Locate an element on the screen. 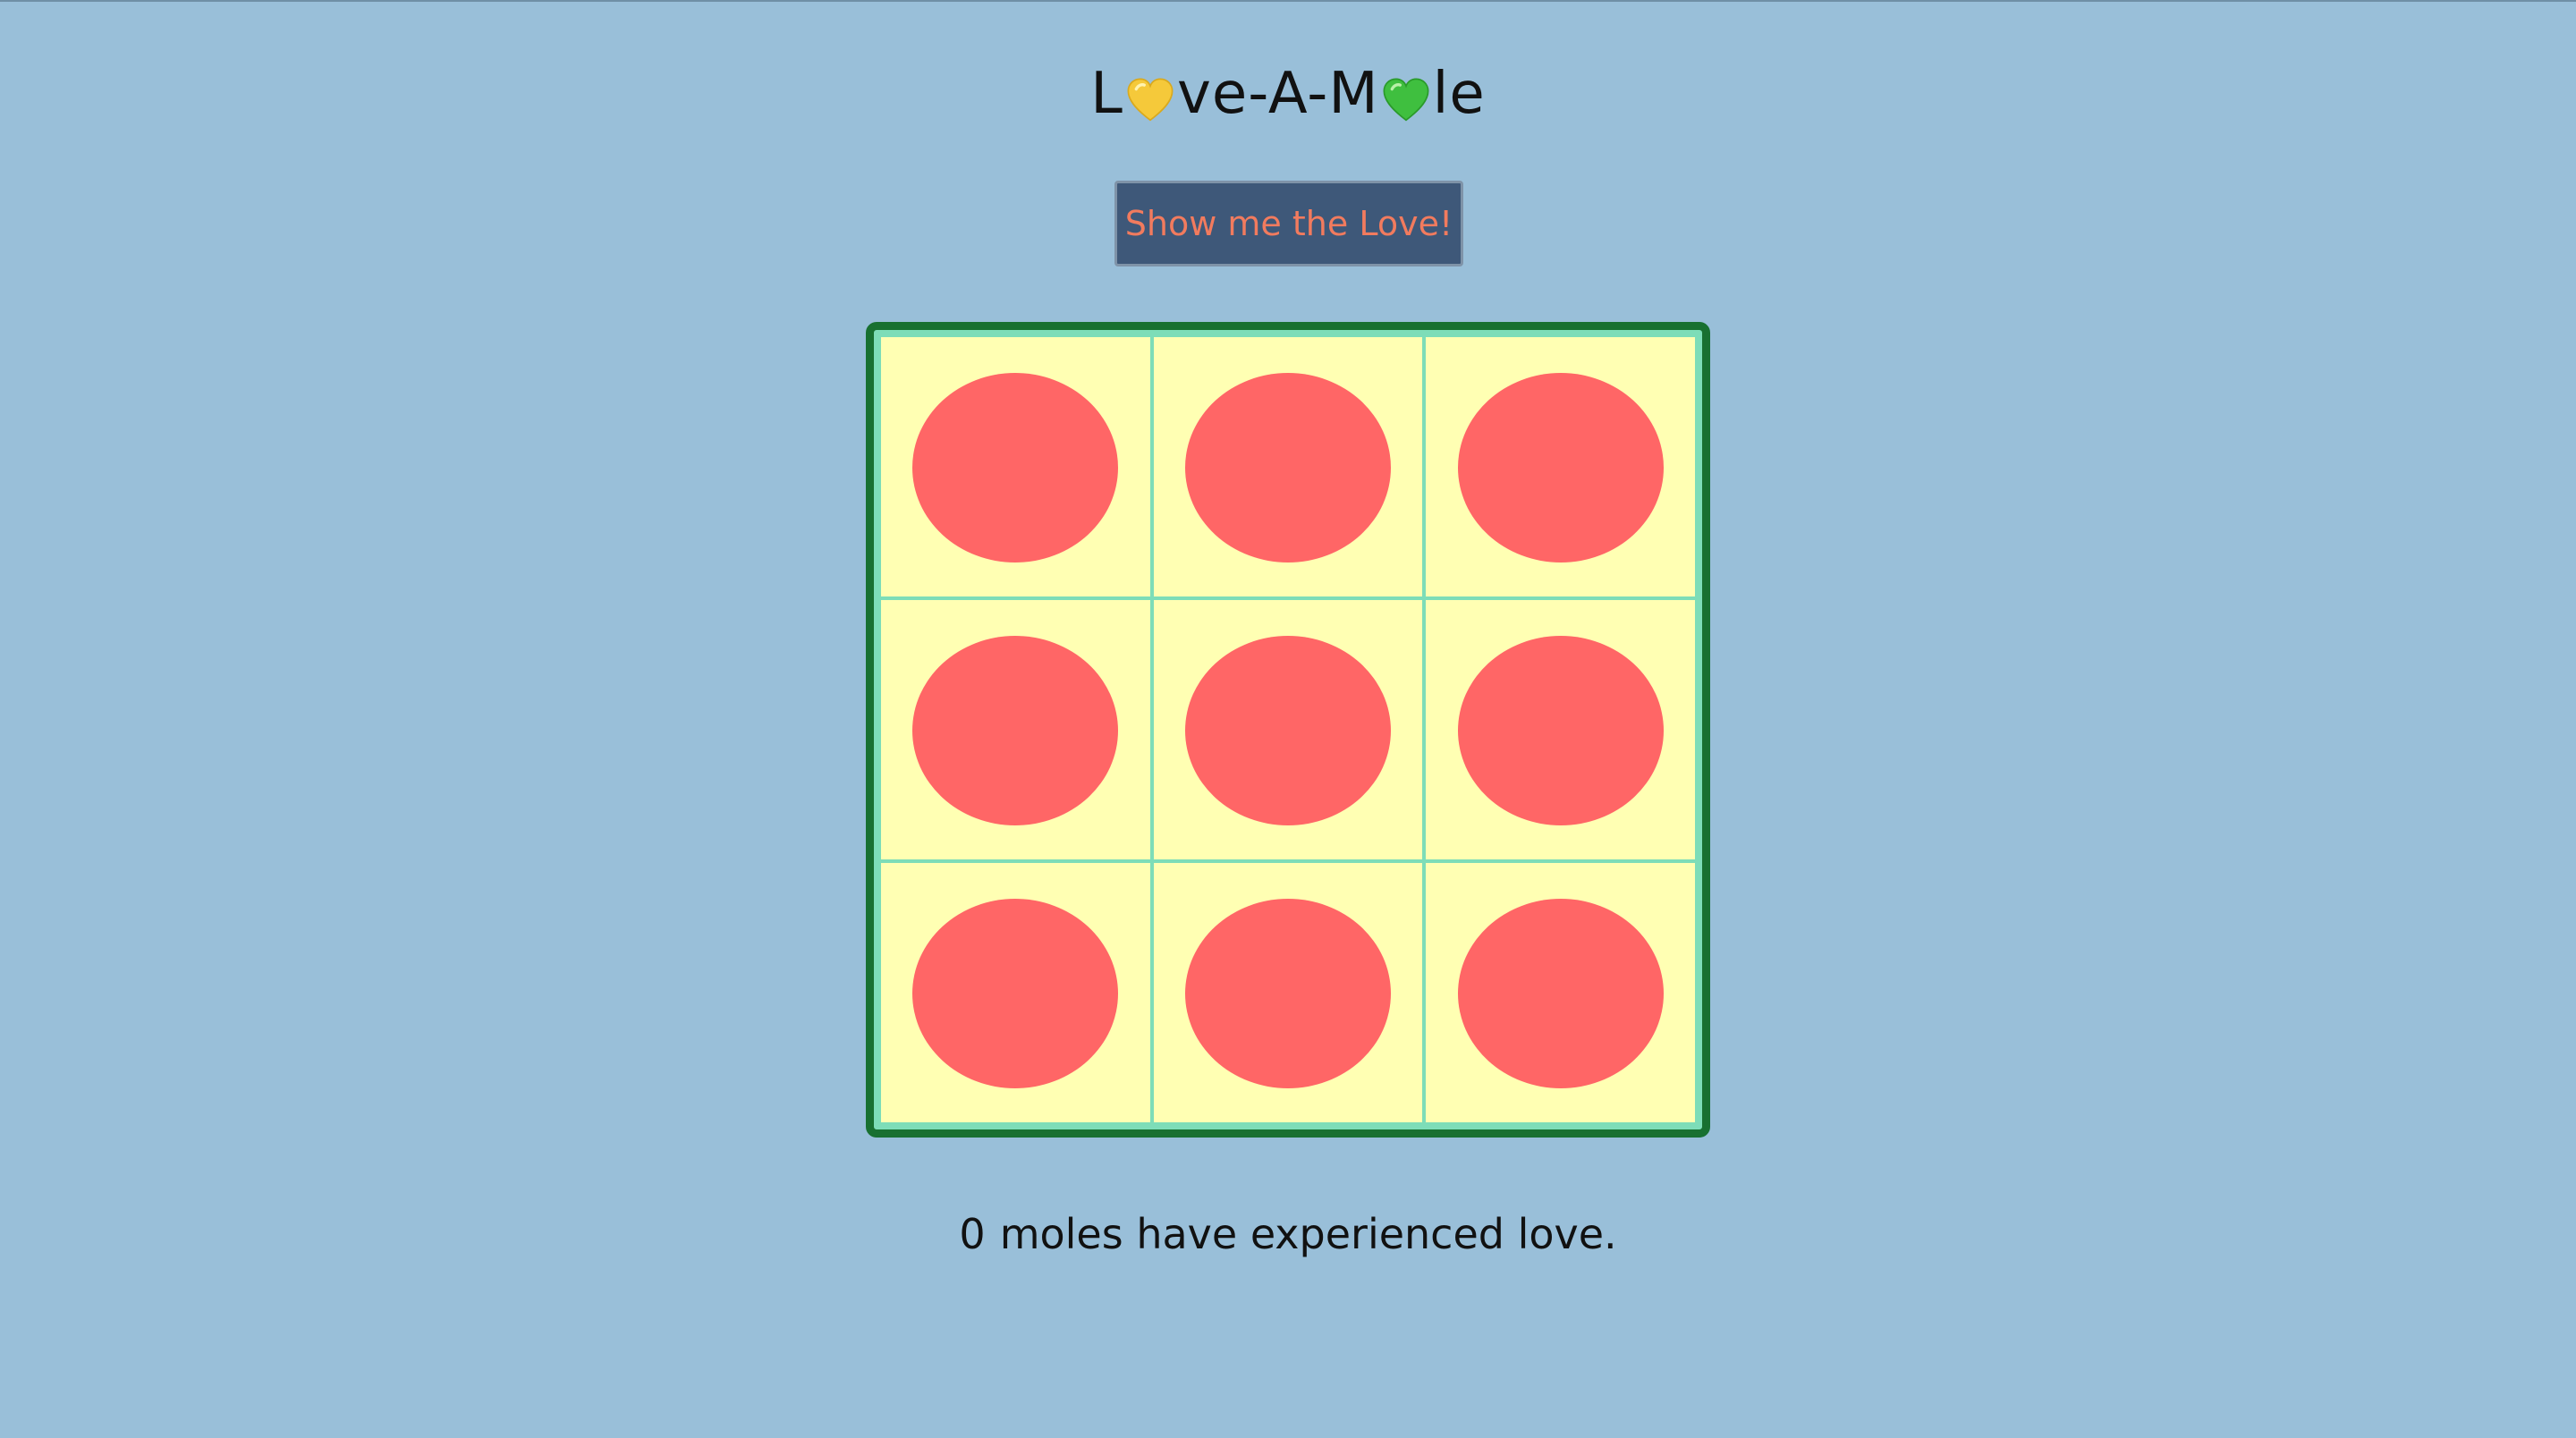  yellow-heart-icon is located at coordinates (1150, 94).